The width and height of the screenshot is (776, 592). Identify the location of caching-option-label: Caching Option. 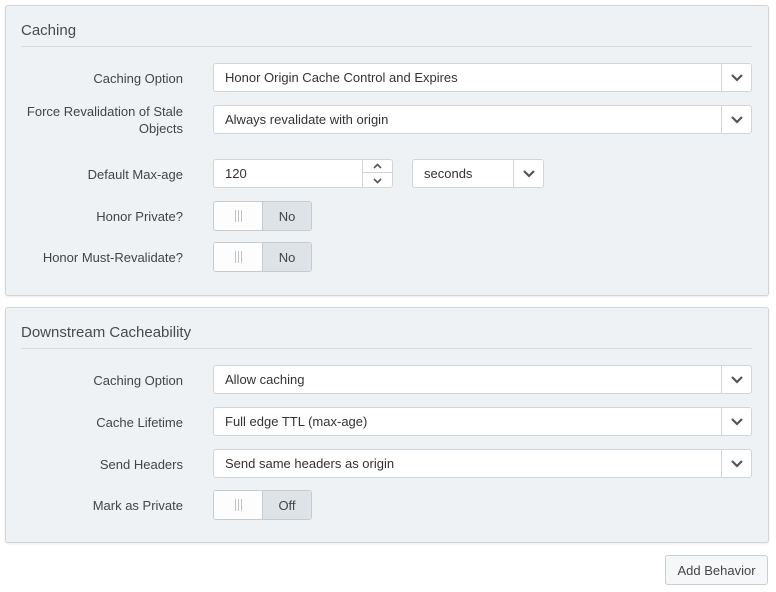
(138, 78).